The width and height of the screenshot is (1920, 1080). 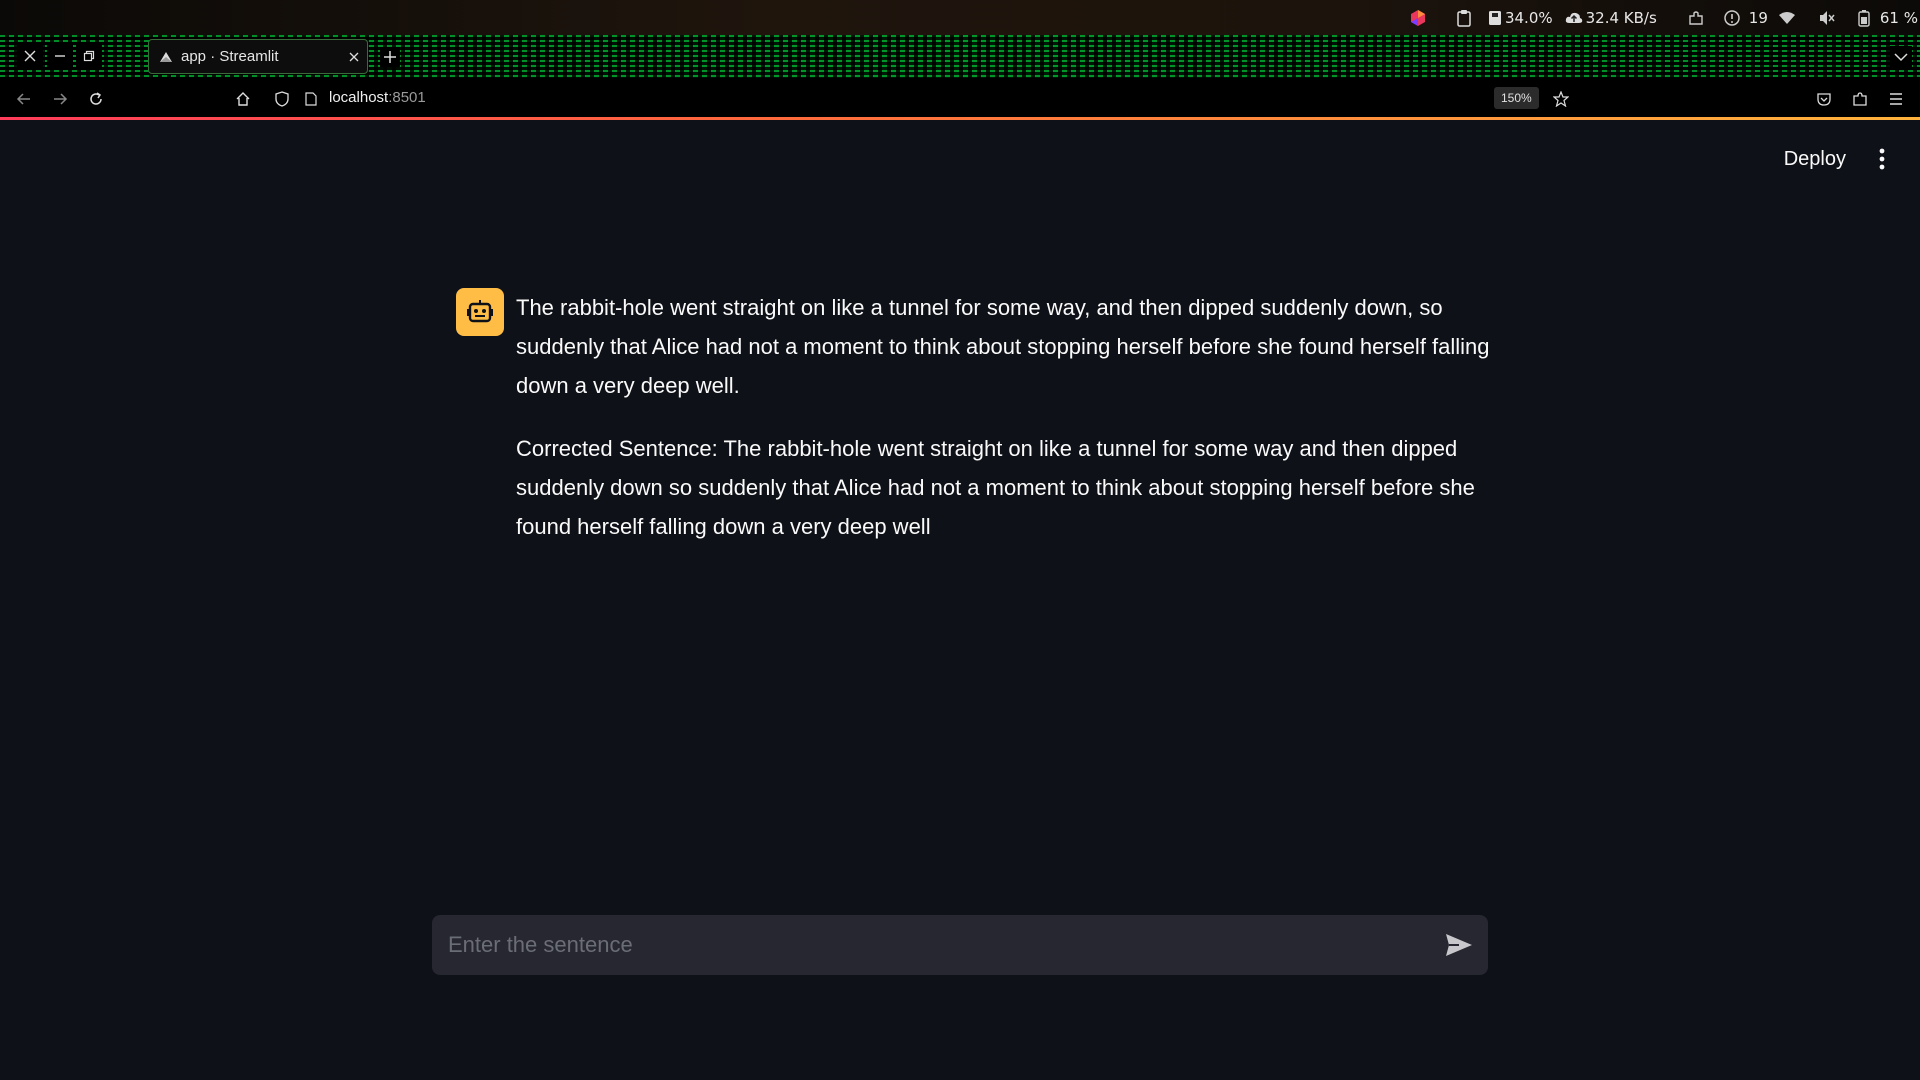 What do you see at coordinates (60, 99) in the screenshot?
I see `forward-icon` at bounding box center [60, 99].